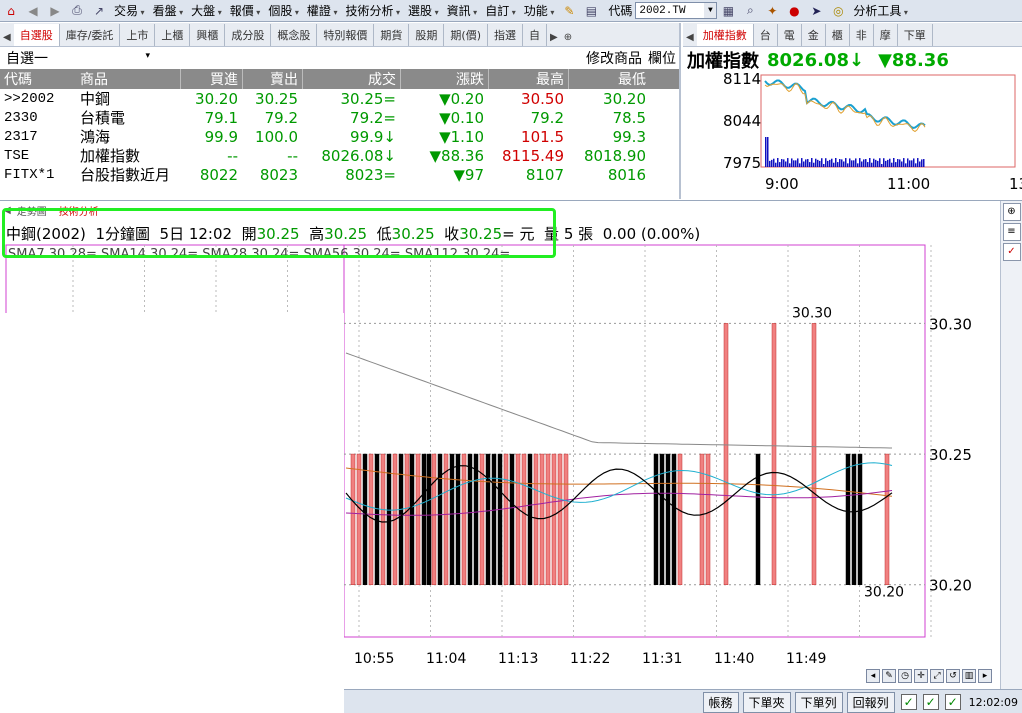 This screenshot has height=713, width=1022. I want to click on col-code: 代碼, so click(38, 79).